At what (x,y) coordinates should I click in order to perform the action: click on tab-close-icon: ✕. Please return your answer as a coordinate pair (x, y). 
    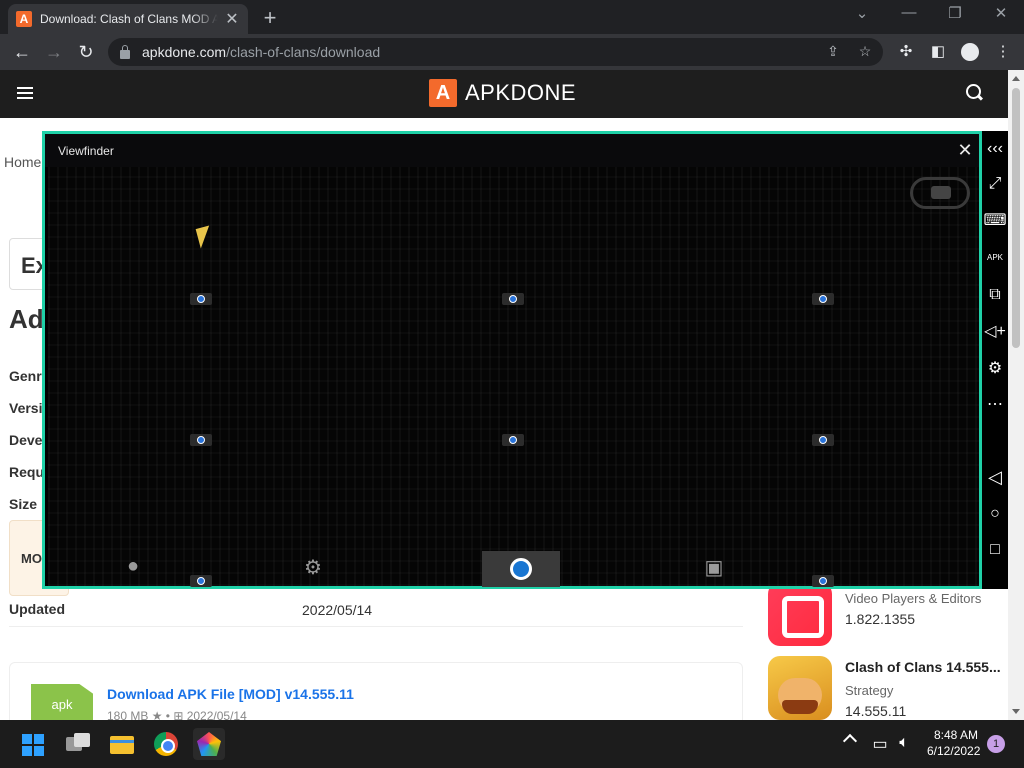
    Looking at the image, I should click on (232, 19).